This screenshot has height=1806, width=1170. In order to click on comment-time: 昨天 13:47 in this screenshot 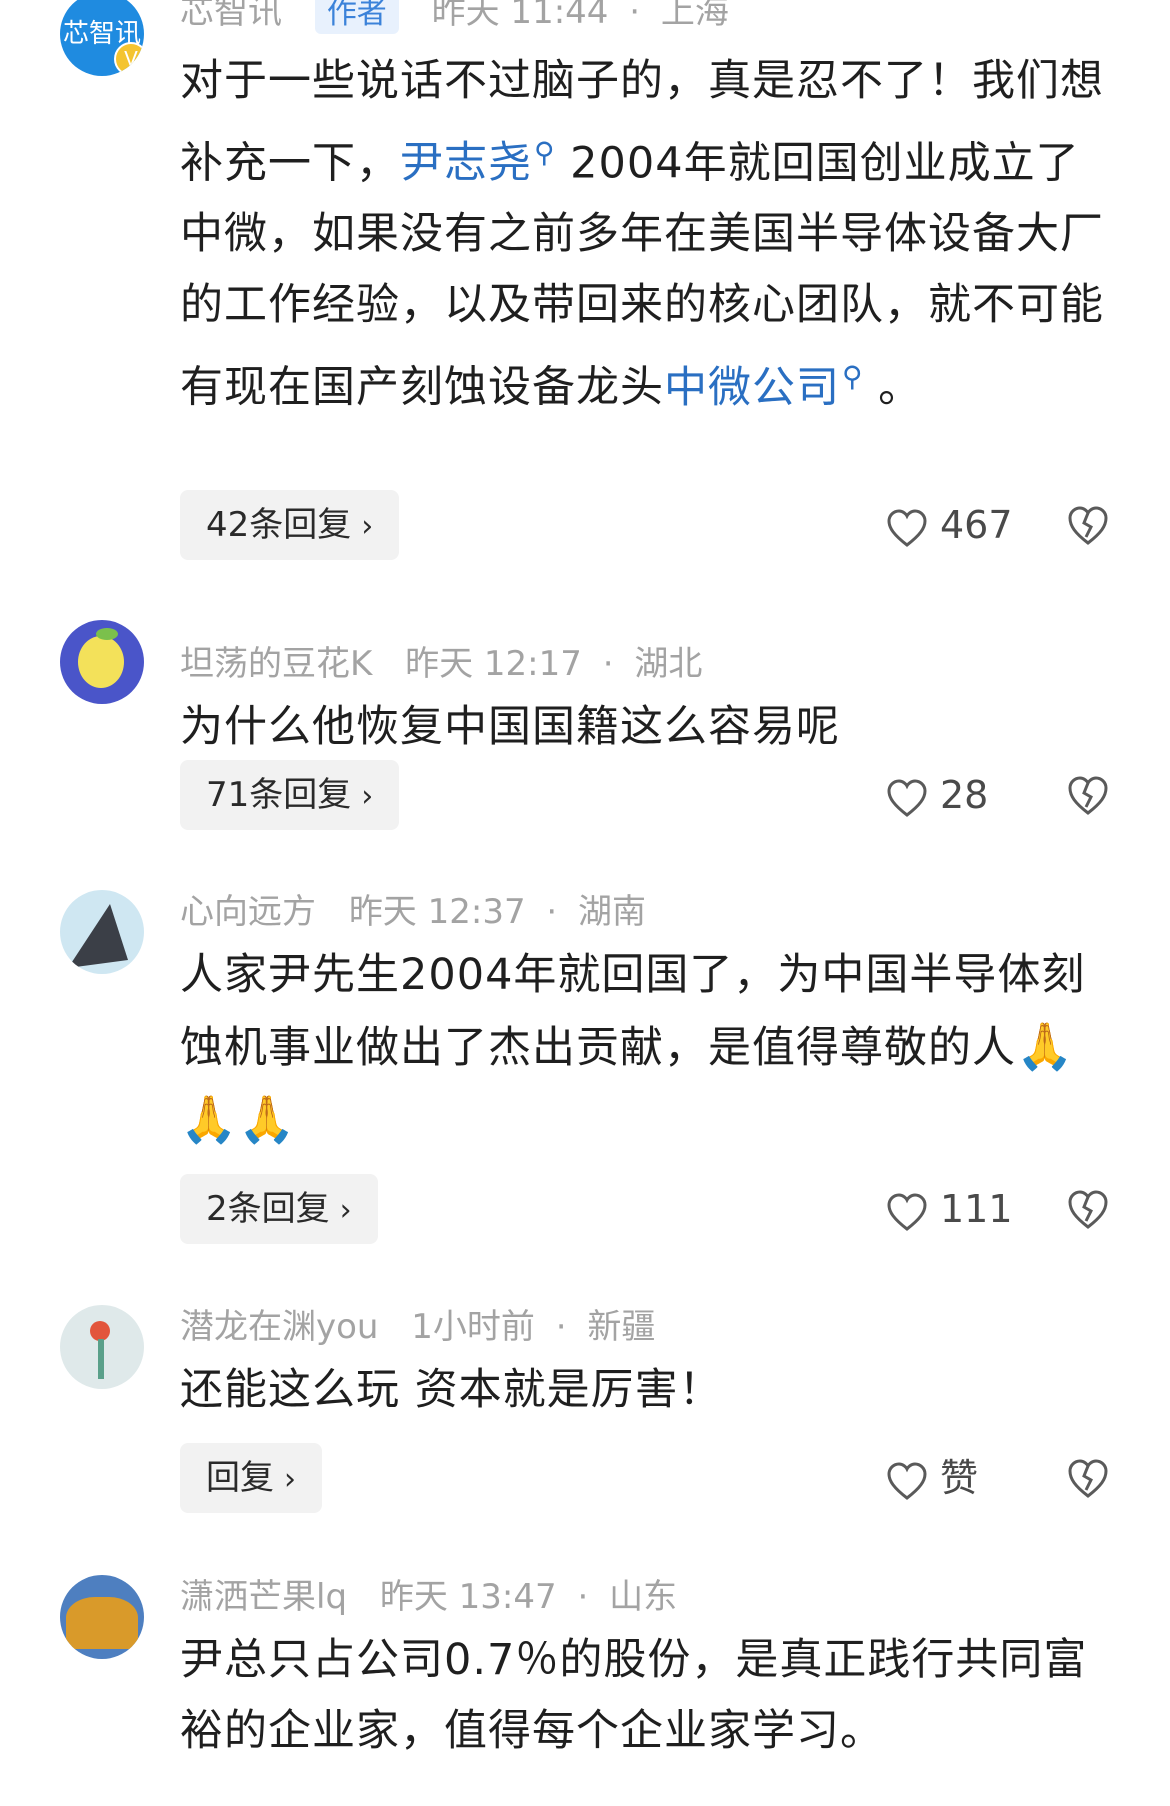, I will do `click(468, 1597)`.